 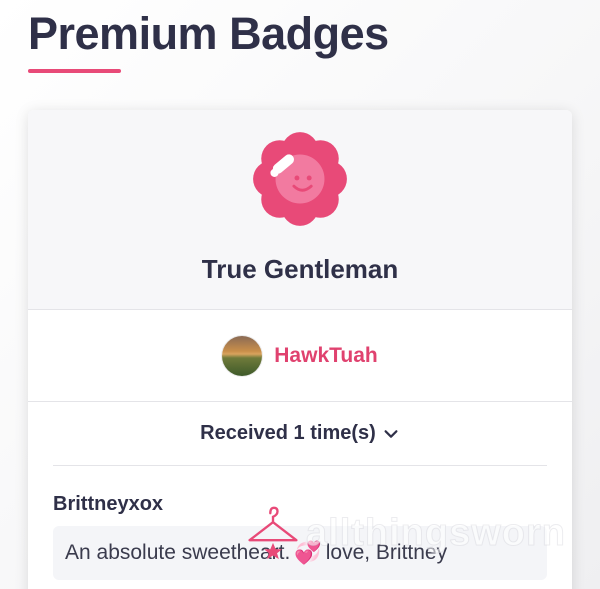 I want to click on flower-smiley-salute-icon, so click(x=300, y=179).